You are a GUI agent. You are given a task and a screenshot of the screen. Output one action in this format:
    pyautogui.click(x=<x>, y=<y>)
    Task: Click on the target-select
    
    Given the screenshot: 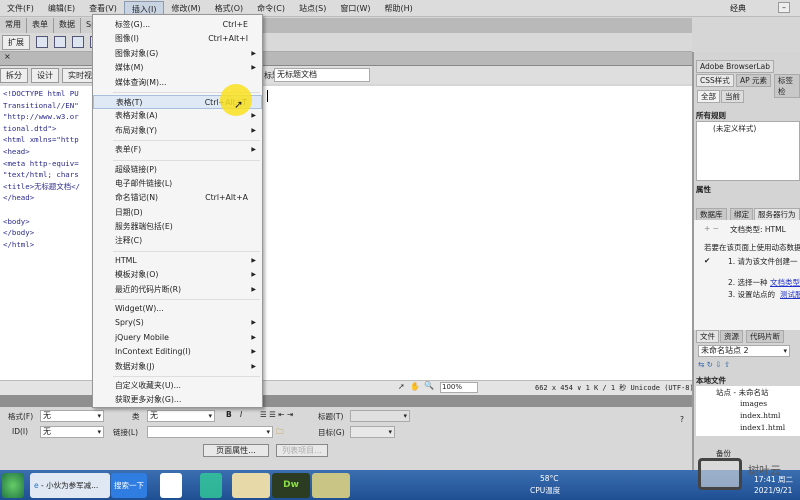 What is the action you would take?
    pyautogui.click(x=372, y=432)
    